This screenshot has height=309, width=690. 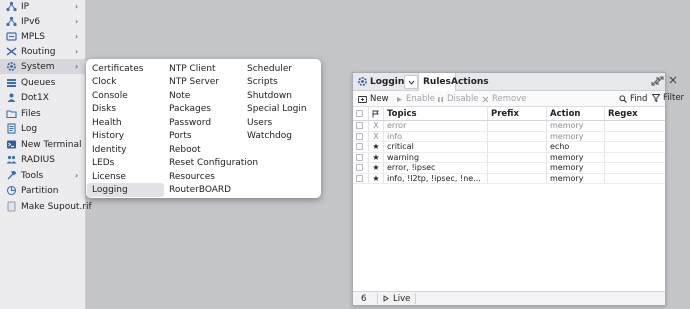 I want to click on new-label: New, so click(x=379, y=99).